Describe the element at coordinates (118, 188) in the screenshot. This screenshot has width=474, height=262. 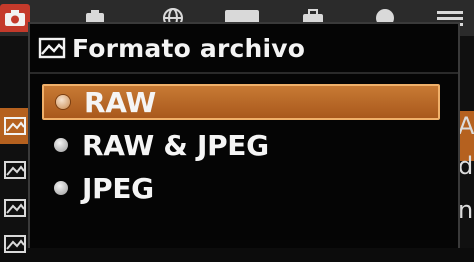
I see `option-label: JPEG` at that location.